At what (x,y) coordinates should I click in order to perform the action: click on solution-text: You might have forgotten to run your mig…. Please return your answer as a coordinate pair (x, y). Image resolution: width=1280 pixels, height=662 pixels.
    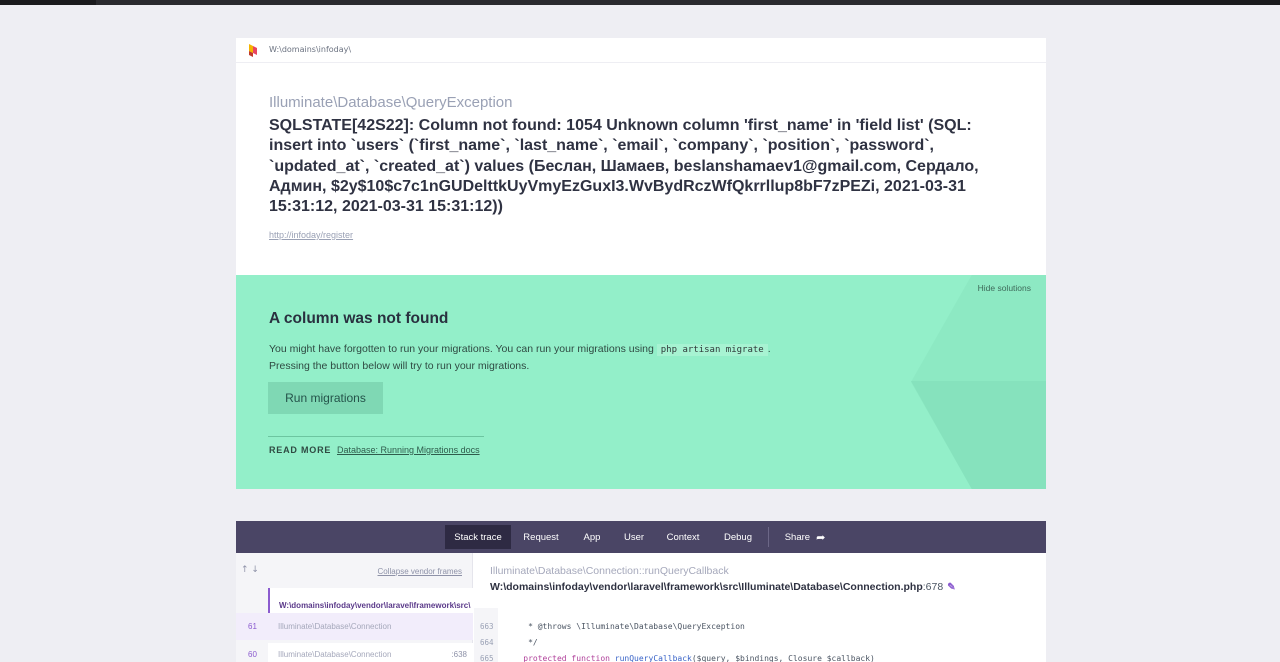
    Looking at the image, I should click on (463, 349).